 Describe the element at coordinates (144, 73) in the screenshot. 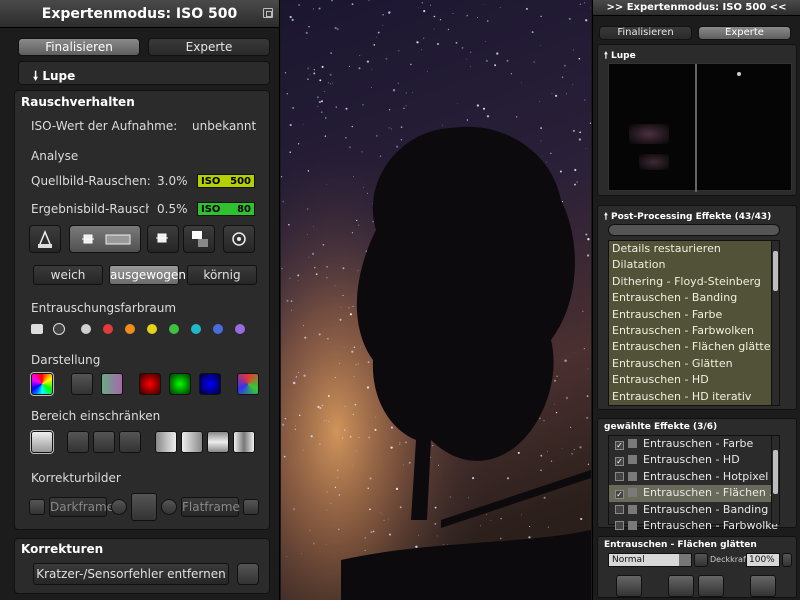

I see `lupe-toggle: 🠗 Lupe` at that location.